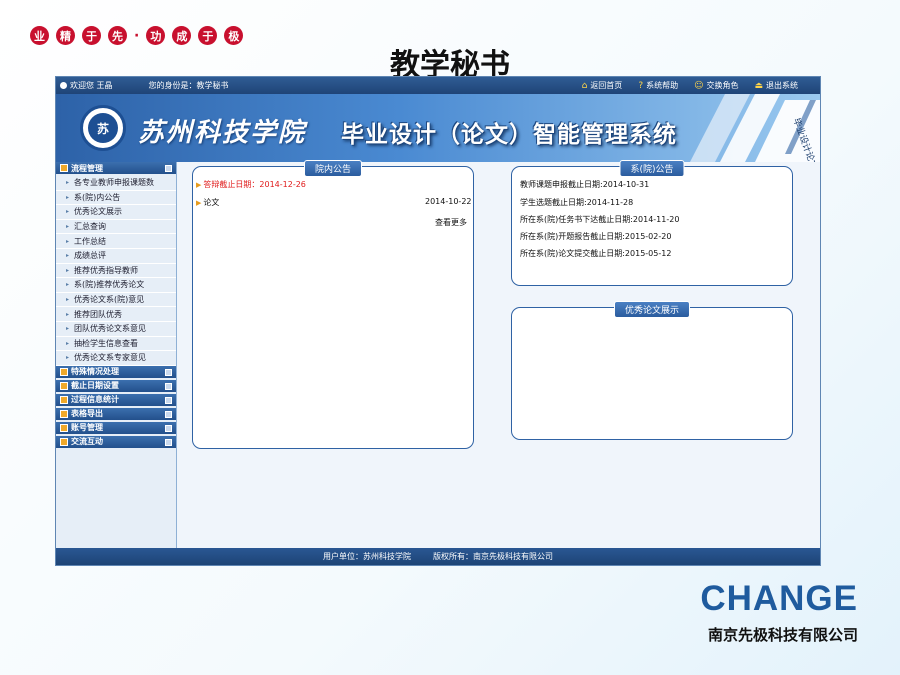  Describe the element at coordinates (222, 133) in the screenshot. I see `school-name: 苏州科技学院` at that location.